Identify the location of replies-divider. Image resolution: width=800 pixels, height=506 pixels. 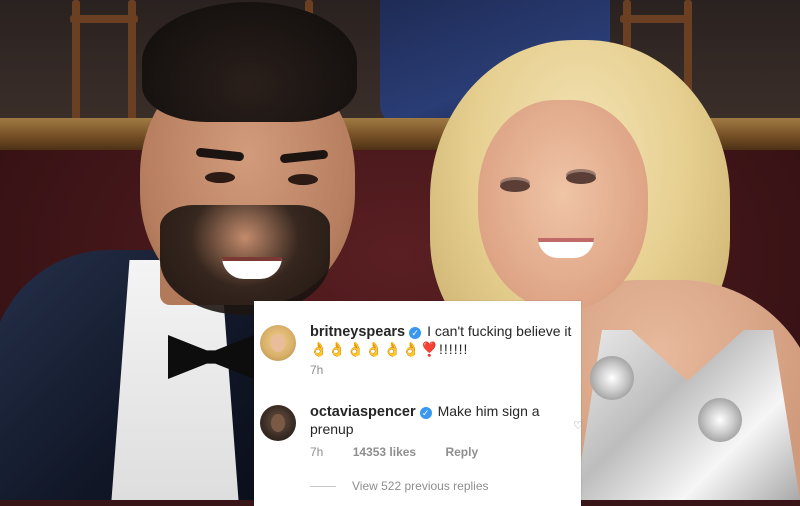
(323, 487).